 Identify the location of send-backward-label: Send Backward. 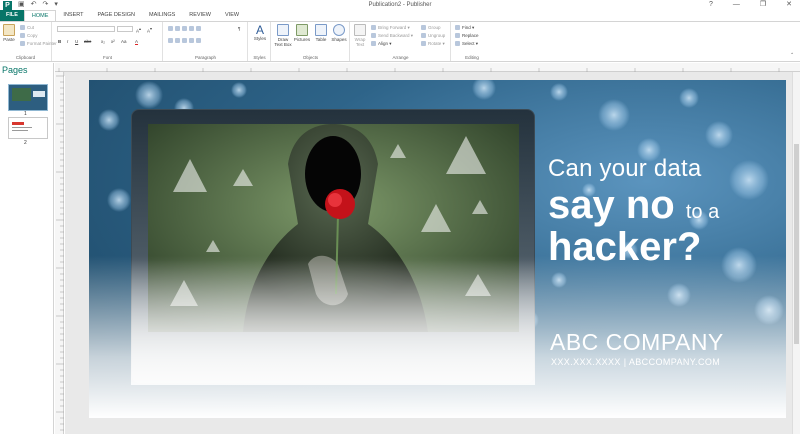
(394, 35).